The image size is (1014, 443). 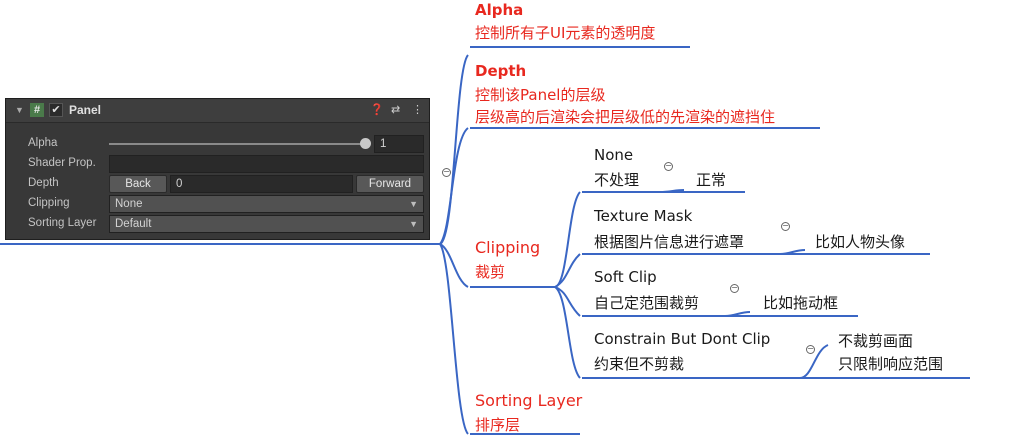 I want to click on sorting-layer-dropdown: Default ▼, so click(x=266, y=224).